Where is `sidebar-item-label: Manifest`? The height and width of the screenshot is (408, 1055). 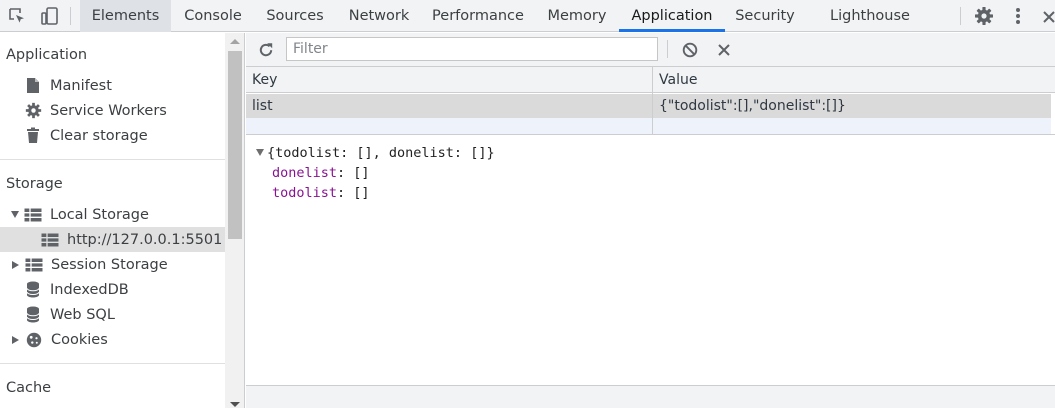 sidebar-item-label: Manifest is located at coordinates (81, 85).